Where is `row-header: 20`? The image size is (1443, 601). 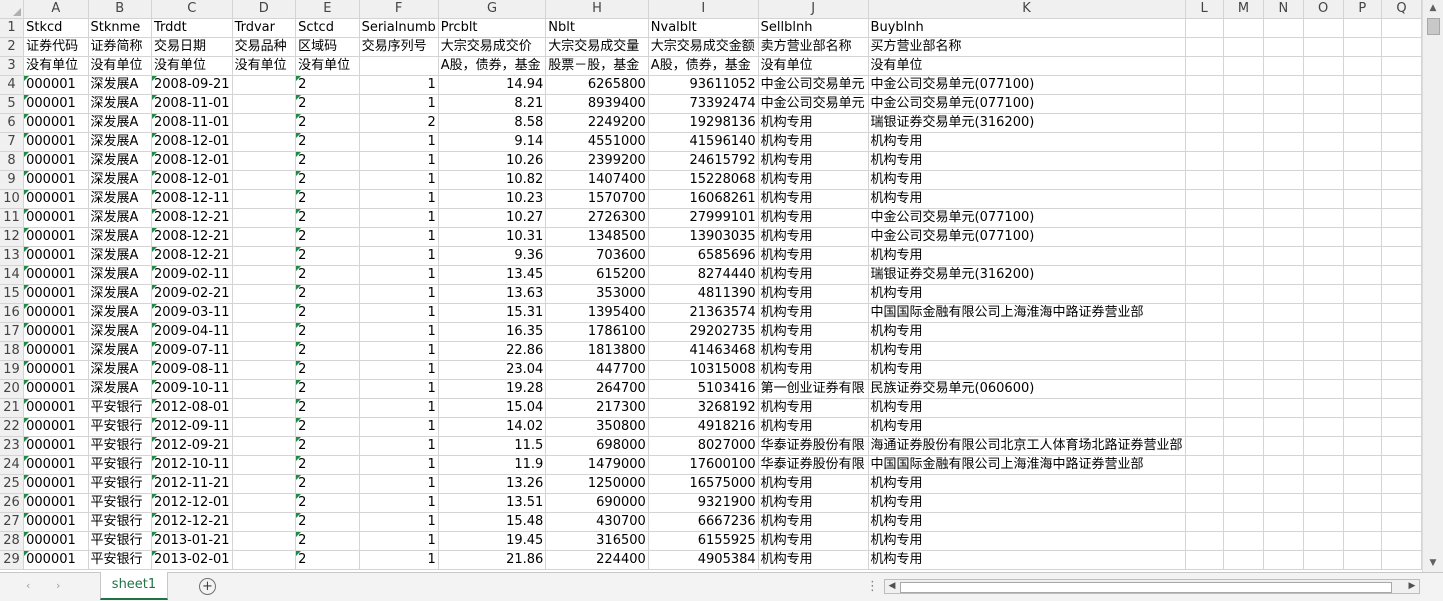
row-header: 20 is located at coordinates (12, 389).